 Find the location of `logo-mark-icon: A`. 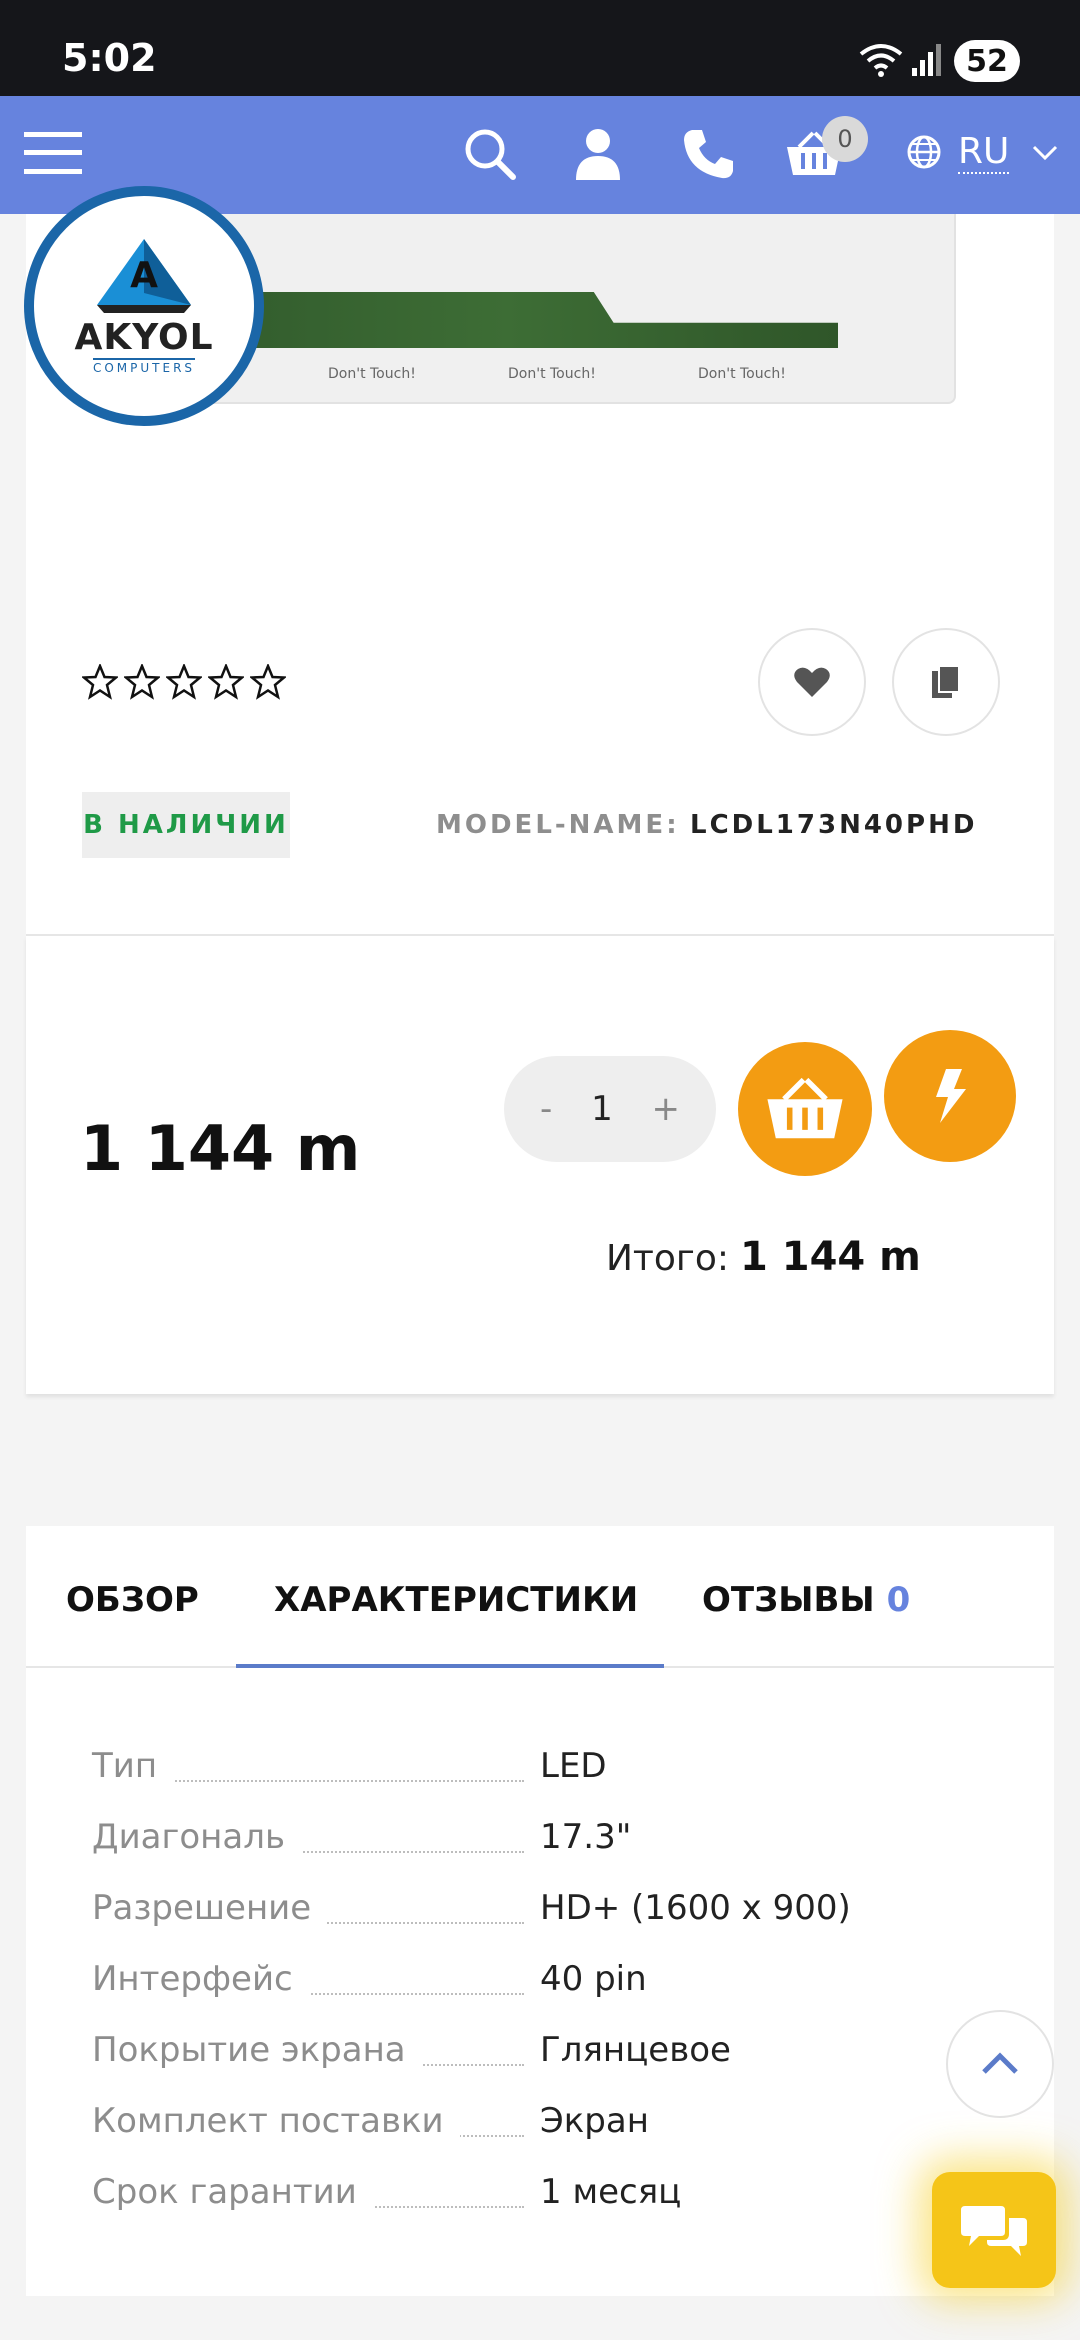

logo-mark-icon: A is located at coordinates (144, 276).